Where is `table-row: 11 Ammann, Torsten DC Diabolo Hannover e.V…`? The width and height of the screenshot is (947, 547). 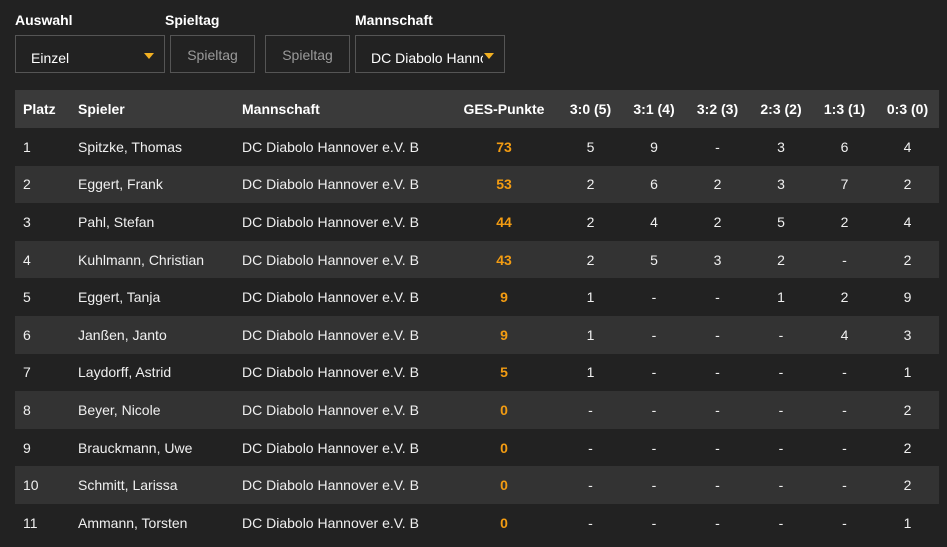 table-row: 11 Ammann, Torsten DC Diabolo Hannover e.V… is located at coordinates (477, 522).